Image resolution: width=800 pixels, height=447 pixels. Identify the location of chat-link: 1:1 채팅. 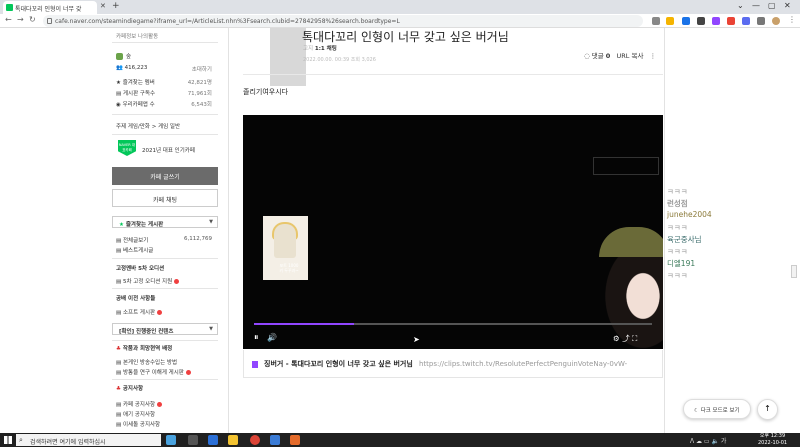
(326, 49).